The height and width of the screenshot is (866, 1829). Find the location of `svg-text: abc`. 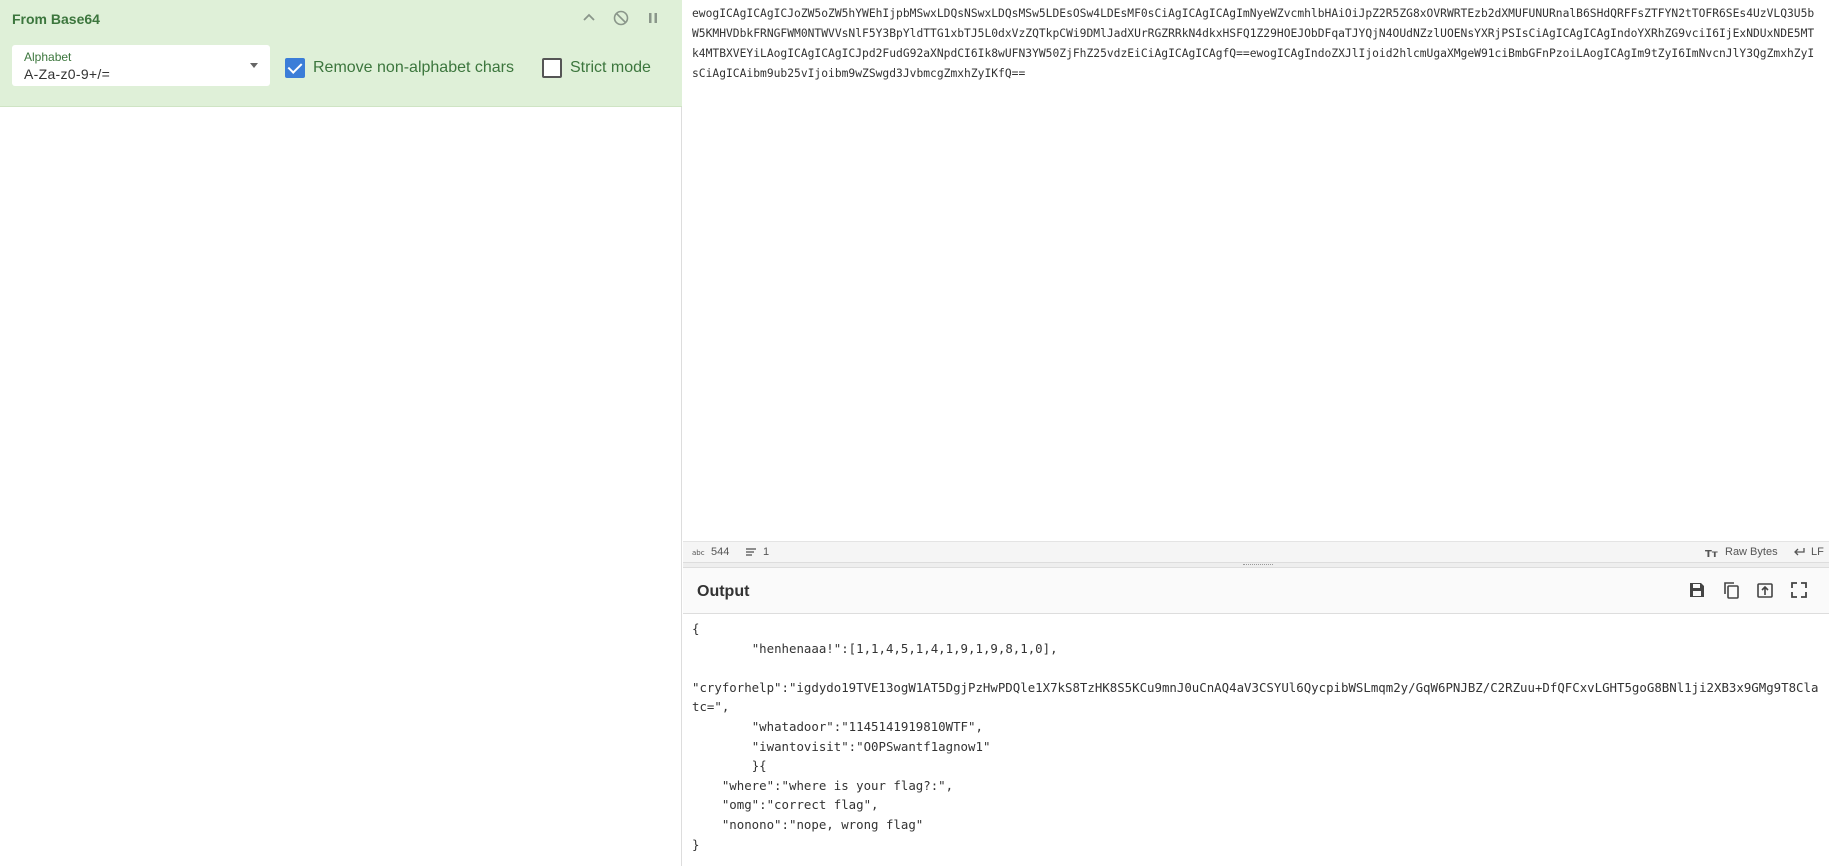

svg-text: abc is located at coordinates (698, 553).